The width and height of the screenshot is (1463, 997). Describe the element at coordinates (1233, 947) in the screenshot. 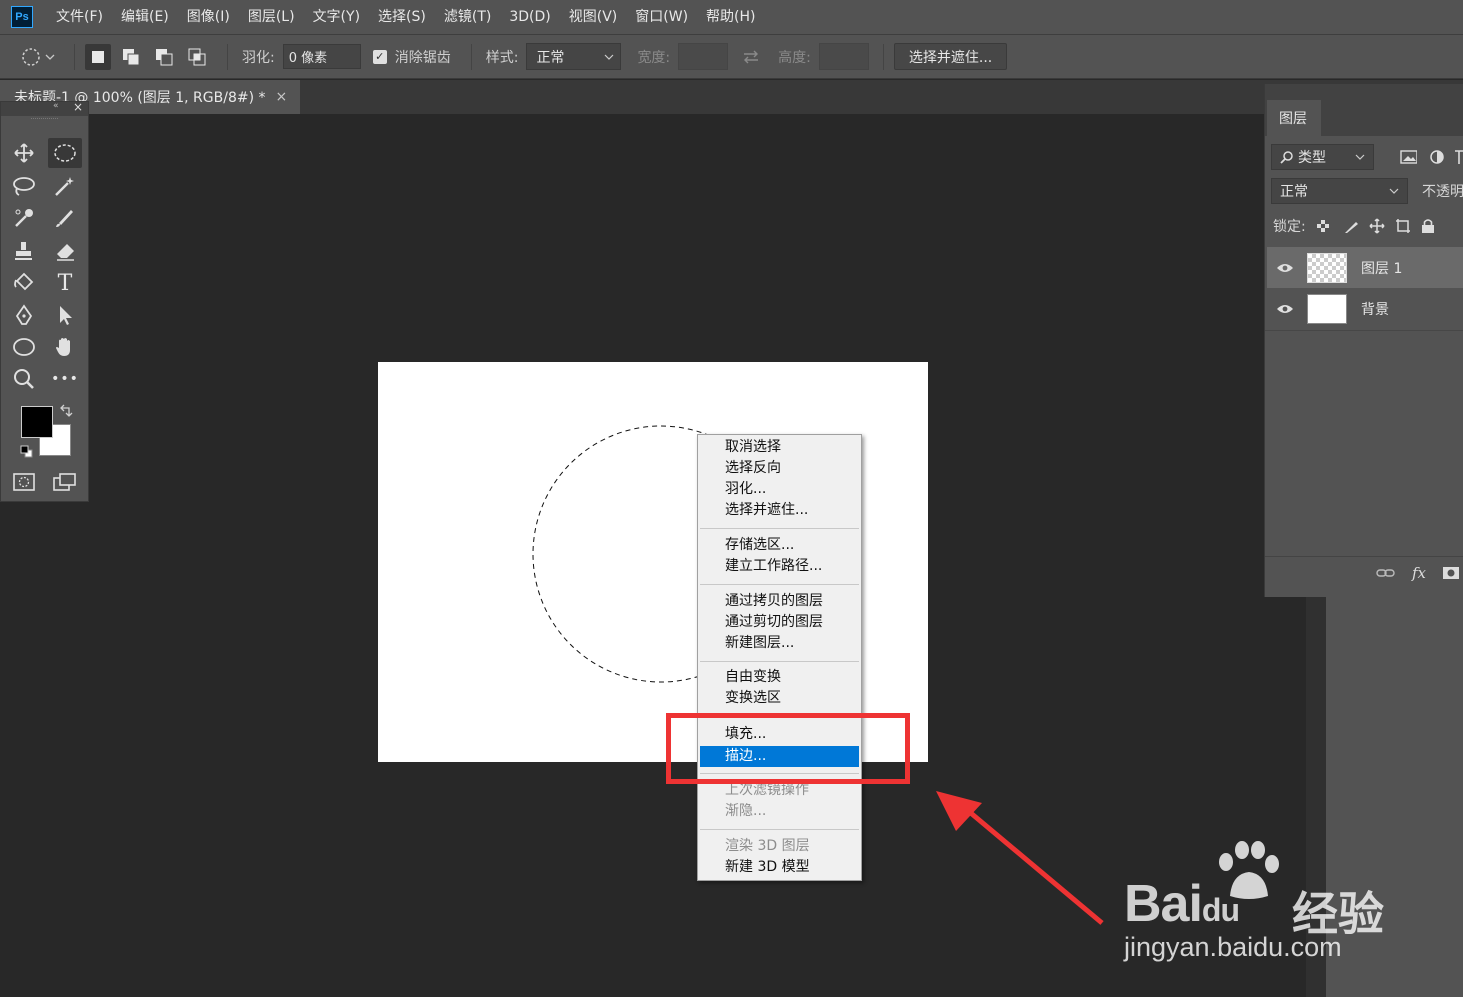

I see `watermark-url: jingyan.baidu.com` at that location.